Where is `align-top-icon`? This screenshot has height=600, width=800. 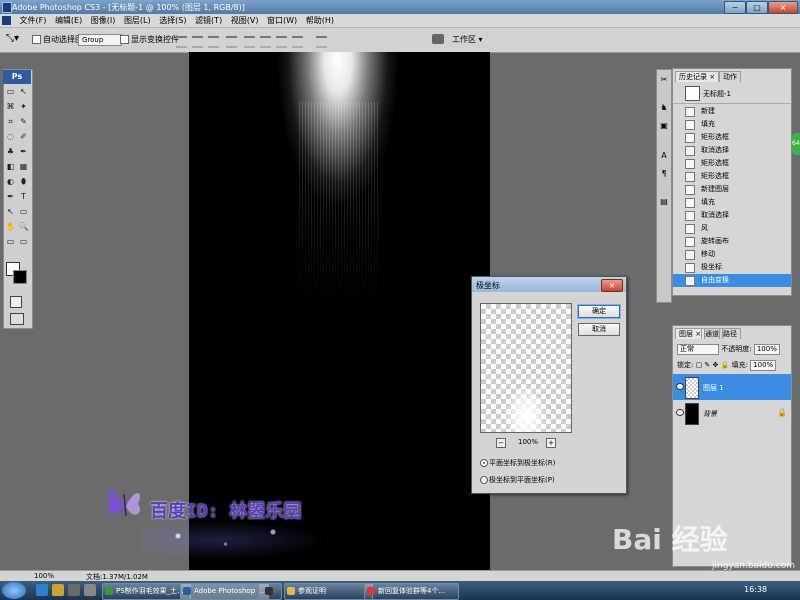 align-top-icon is located at coordinates (181, 42).